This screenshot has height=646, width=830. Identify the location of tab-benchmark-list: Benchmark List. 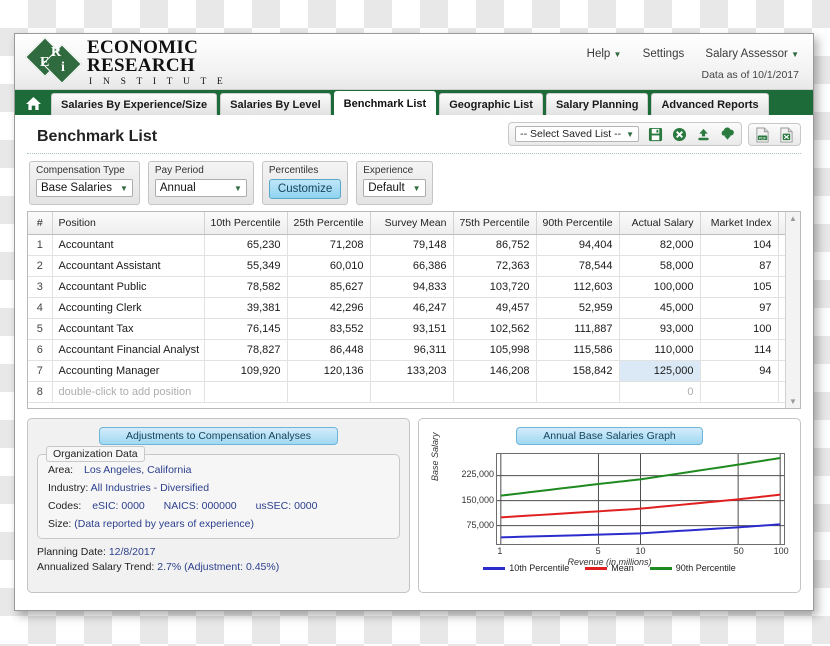
(385, 103).